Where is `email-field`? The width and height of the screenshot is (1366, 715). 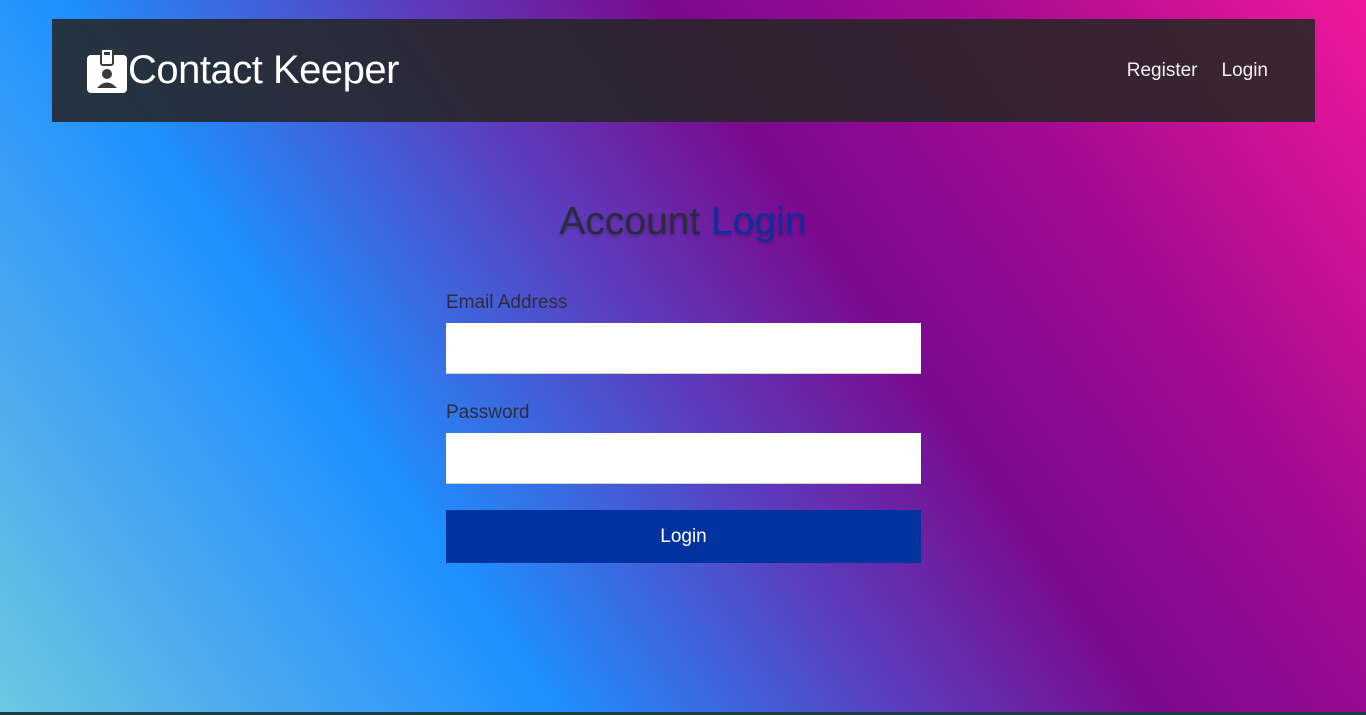
email-field is located at coordinates (683, 348).